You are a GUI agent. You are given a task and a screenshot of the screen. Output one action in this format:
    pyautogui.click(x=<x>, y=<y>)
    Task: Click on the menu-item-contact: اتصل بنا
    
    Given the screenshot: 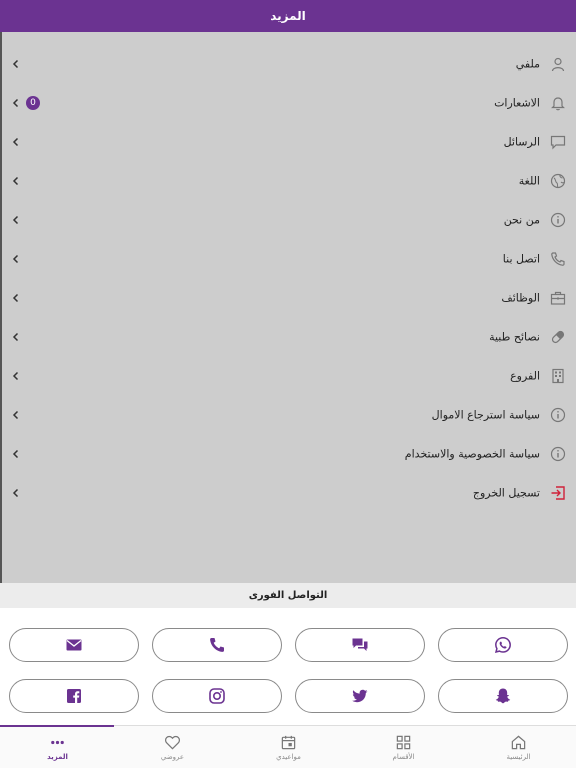 What is the action you would take?
    pyautogui.click(x=289, y=258)
    